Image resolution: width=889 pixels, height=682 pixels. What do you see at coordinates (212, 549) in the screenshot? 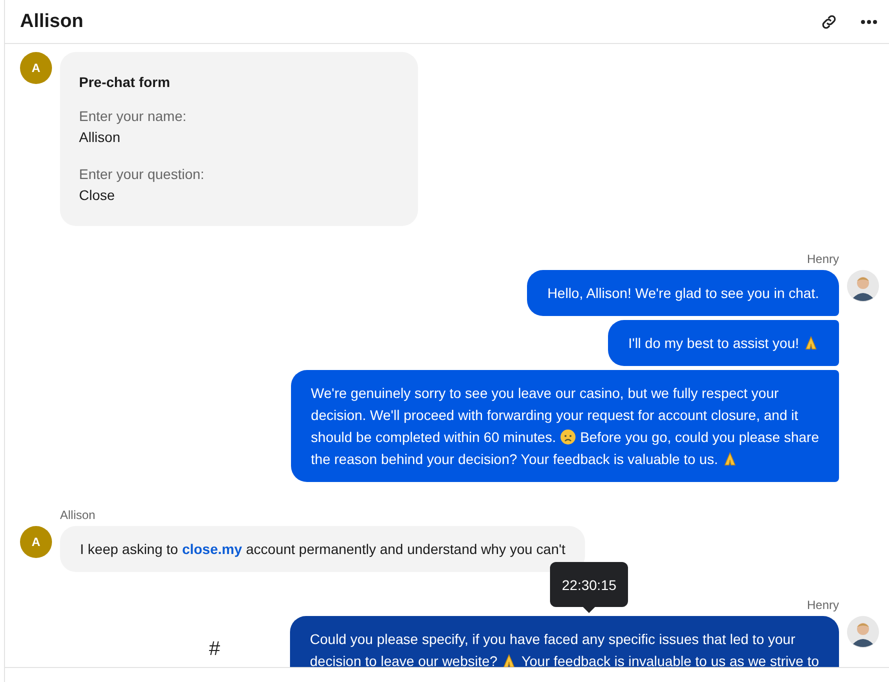
I see `message-link: close.my` at bounding box center [212, 549].